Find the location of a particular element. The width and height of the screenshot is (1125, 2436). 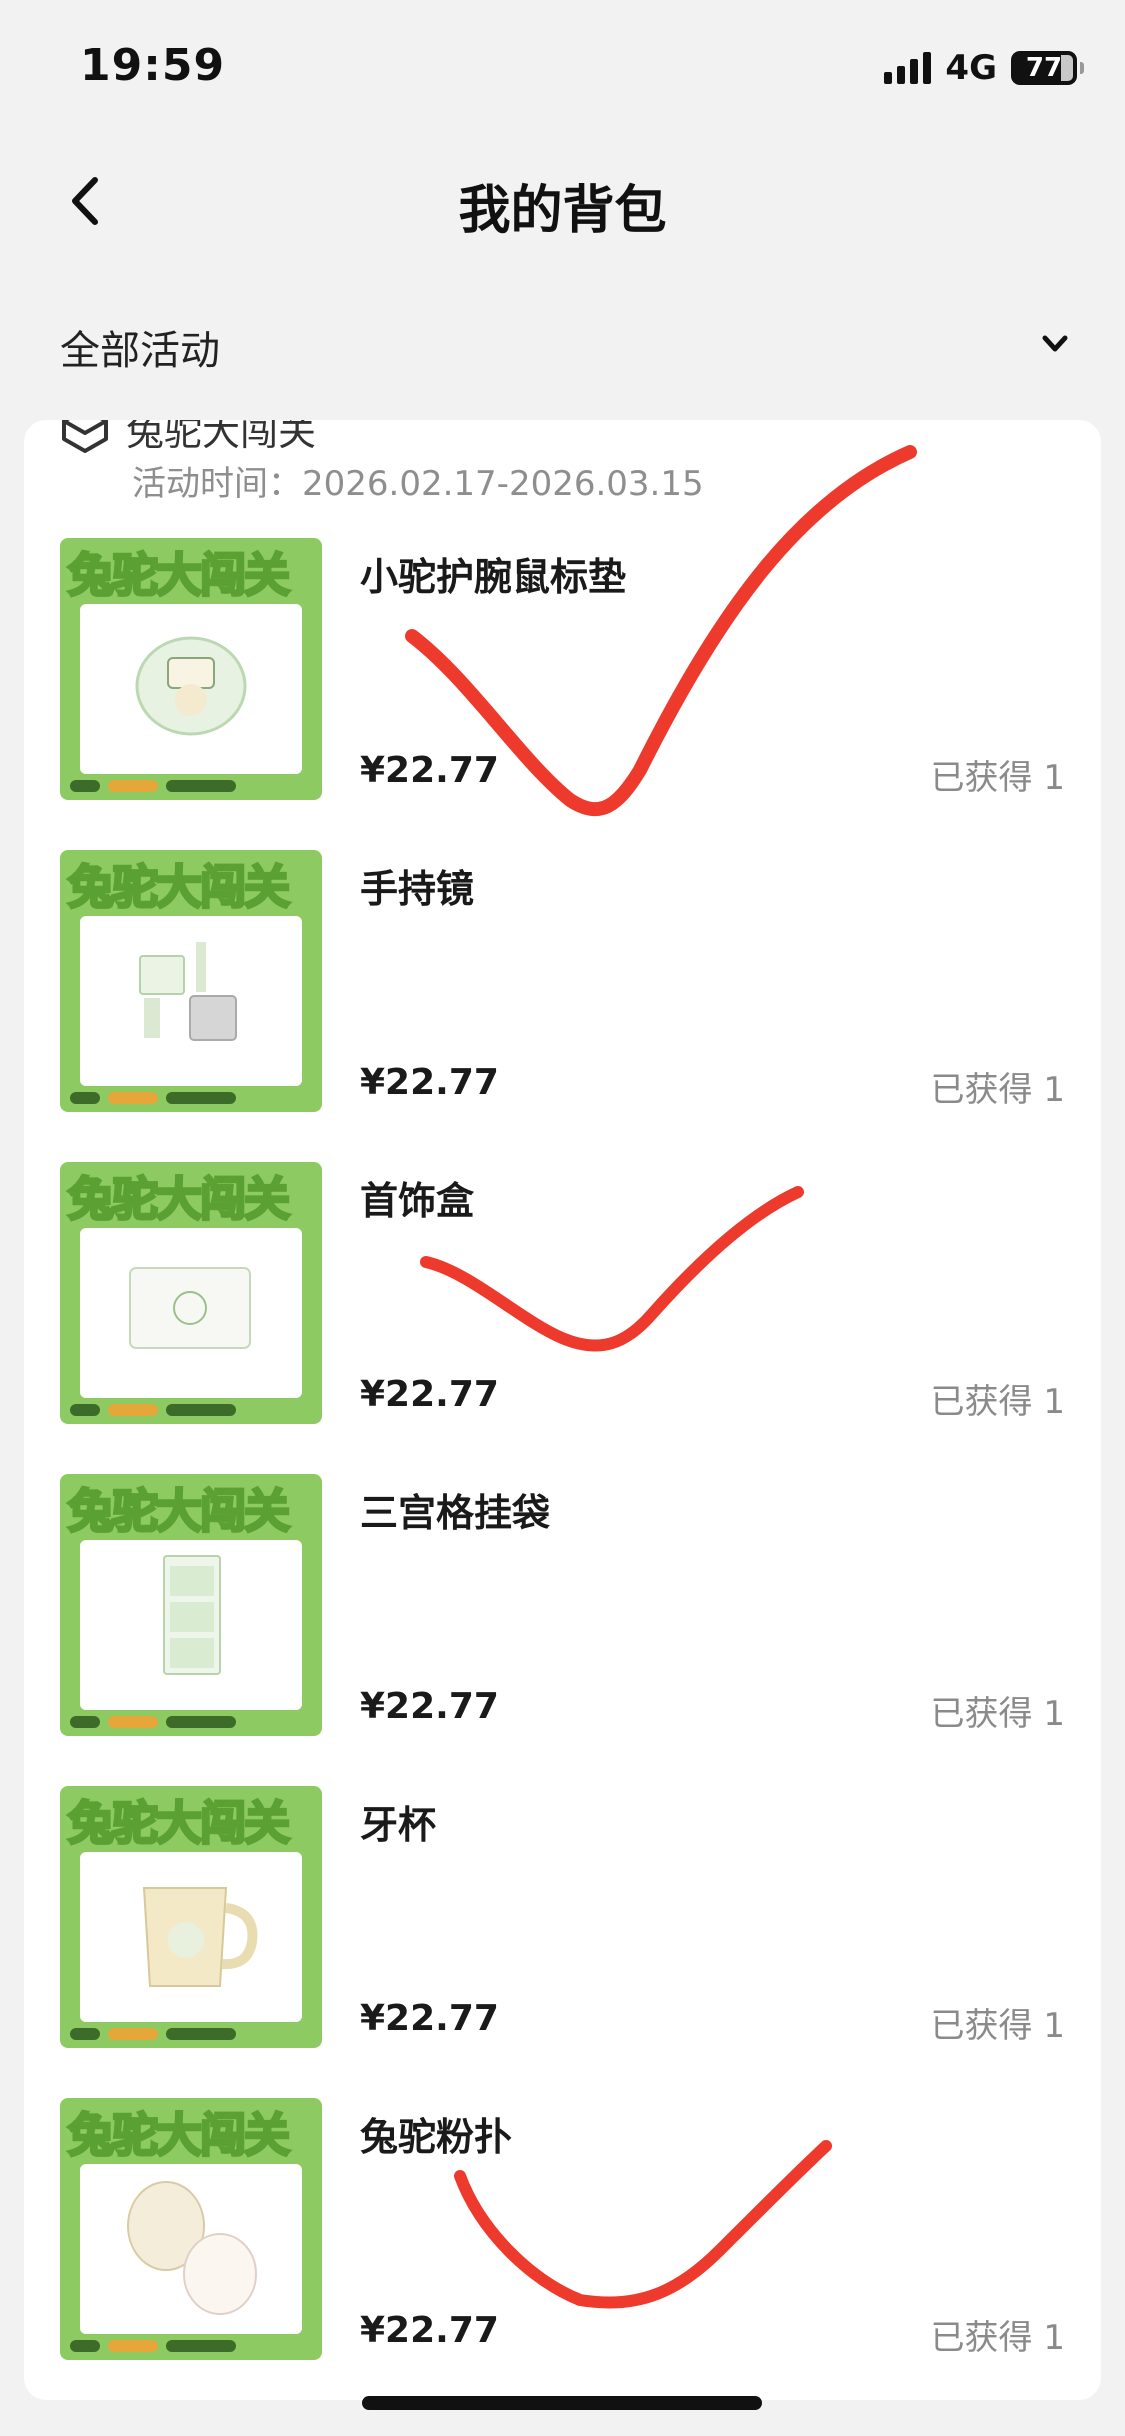

gift-box-icon is located at coordinates (85, 436).